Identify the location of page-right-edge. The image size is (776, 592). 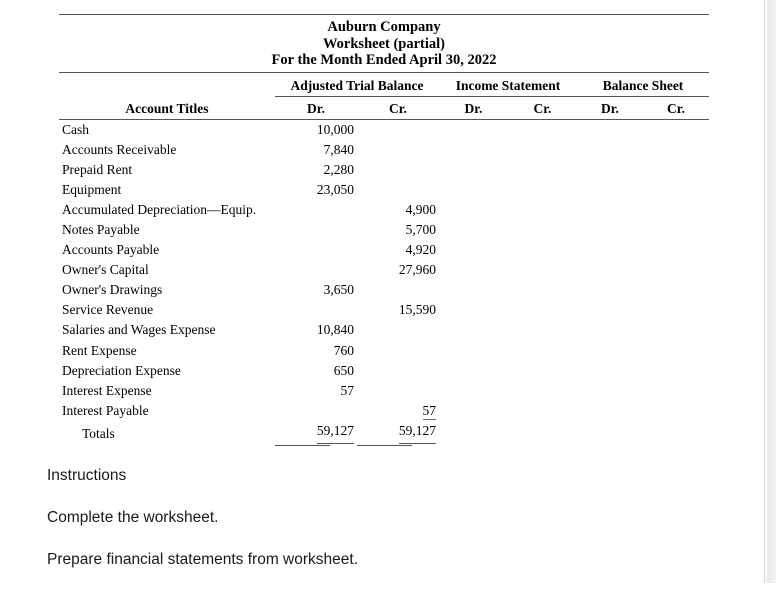
(770, 291).